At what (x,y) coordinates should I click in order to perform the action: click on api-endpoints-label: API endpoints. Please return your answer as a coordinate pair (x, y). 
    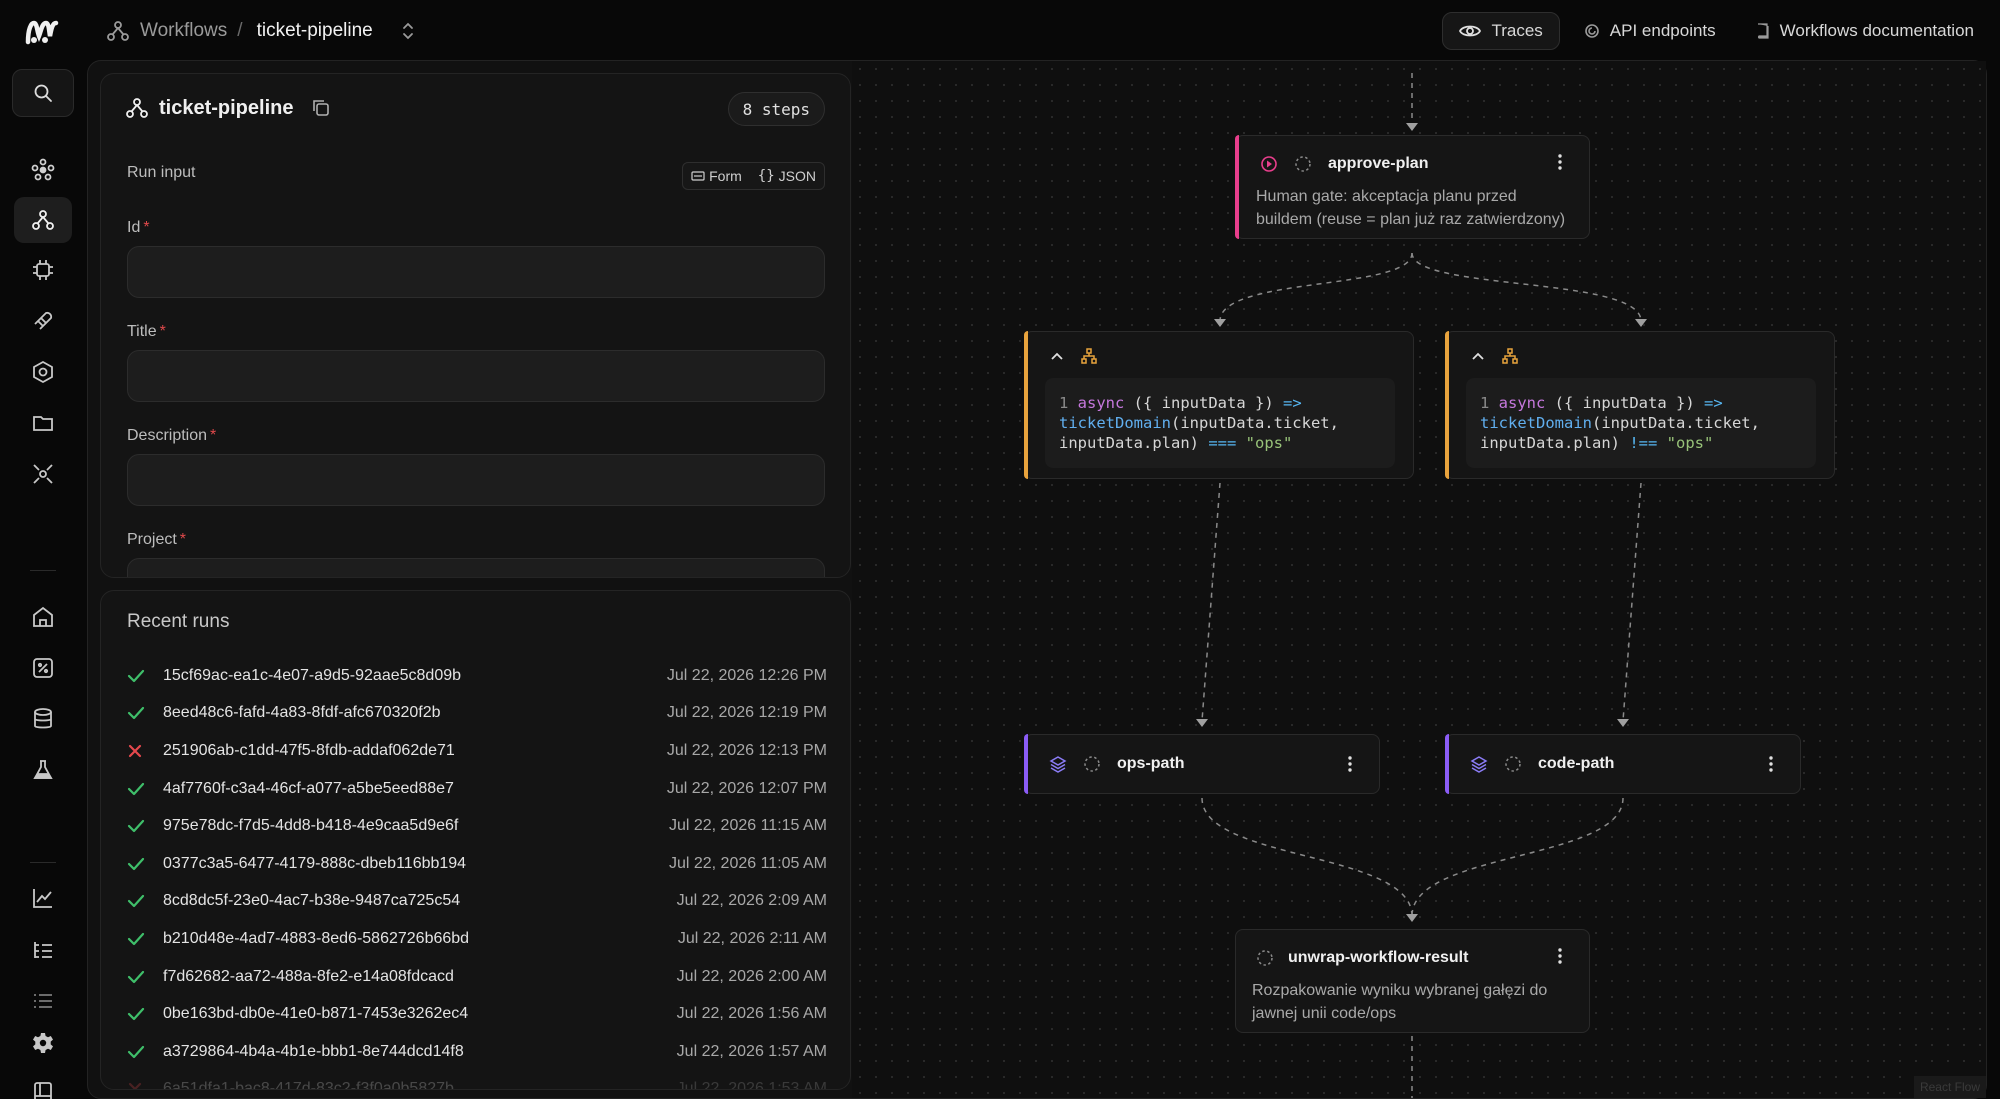
    Looking at the image, I should click on (1662, 30).